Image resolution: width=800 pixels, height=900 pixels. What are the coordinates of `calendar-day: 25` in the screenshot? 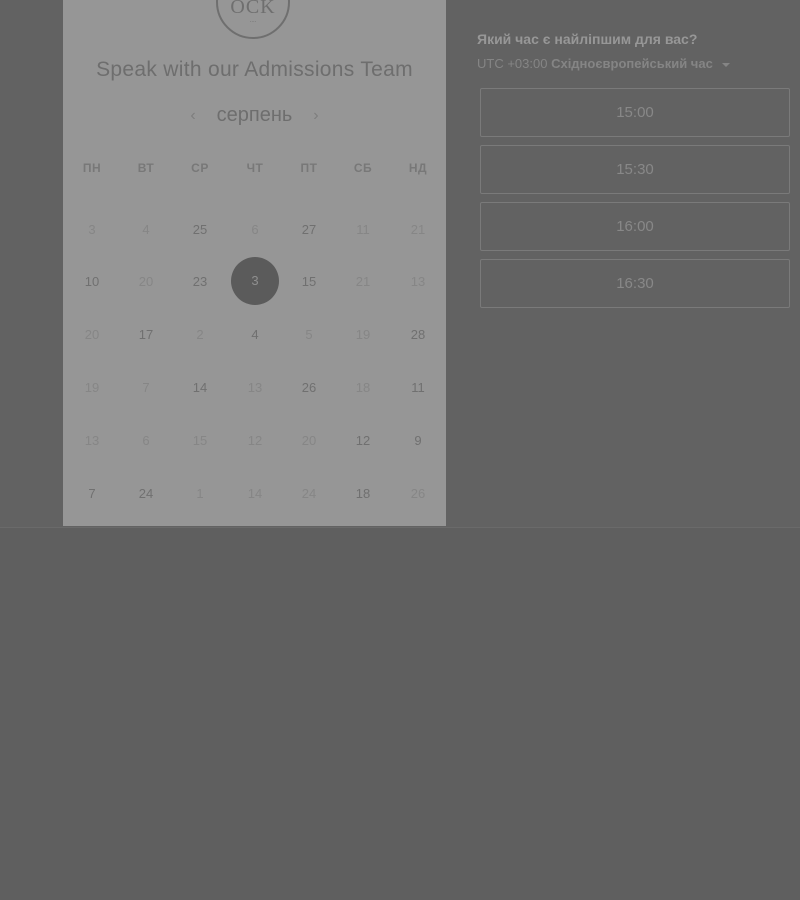 It's located at (200, 230).